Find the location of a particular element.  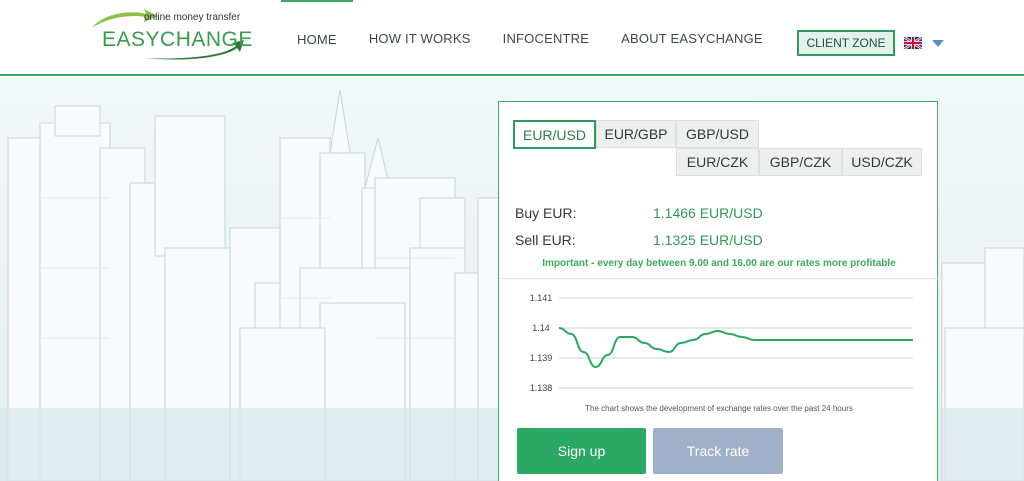

divider is located at coordinates (719, 278).